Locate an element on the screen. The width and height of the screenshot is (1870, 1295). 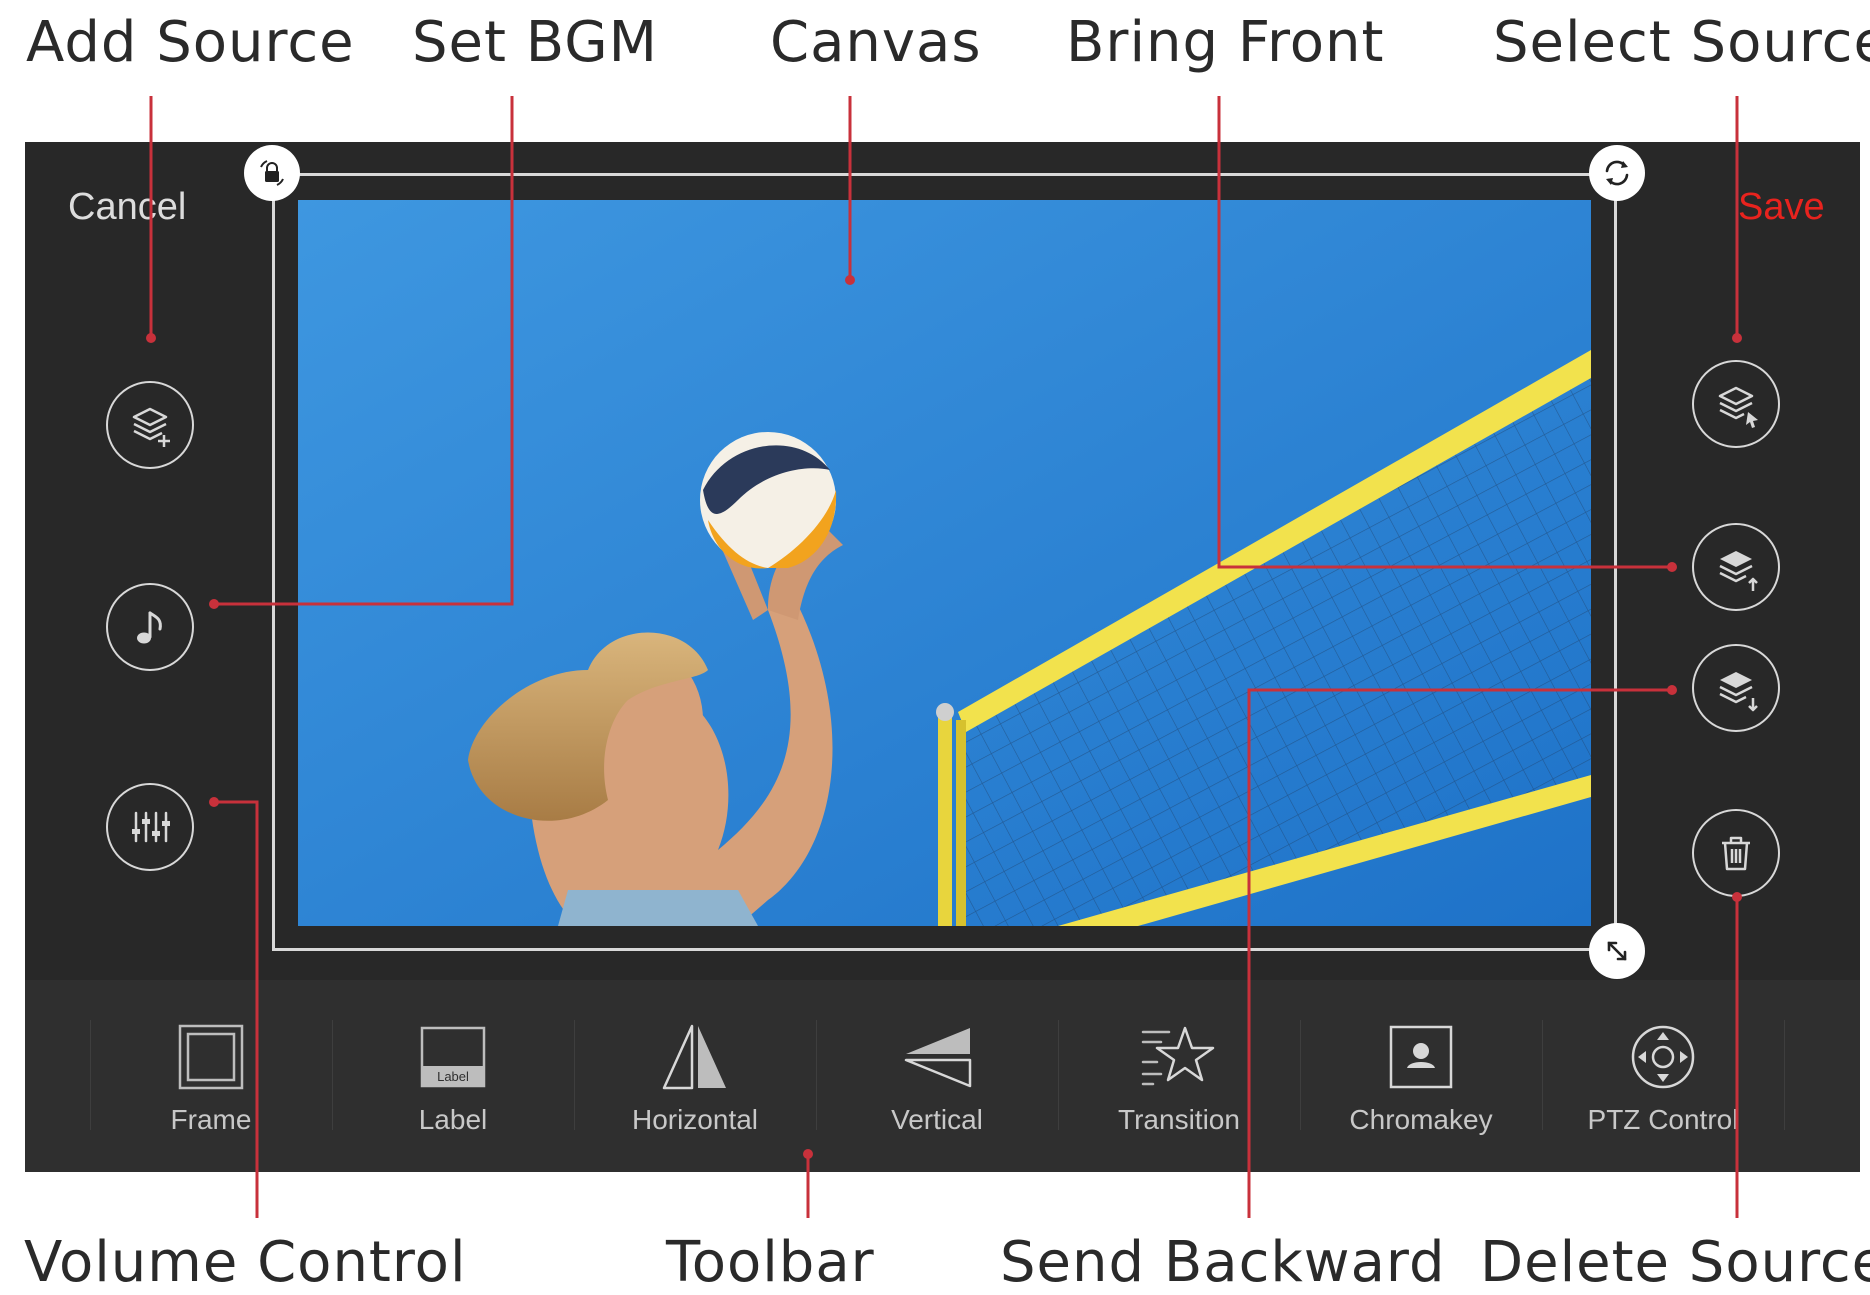
callout-toolbar: Toolbar is located at coordinates (770, 1262).